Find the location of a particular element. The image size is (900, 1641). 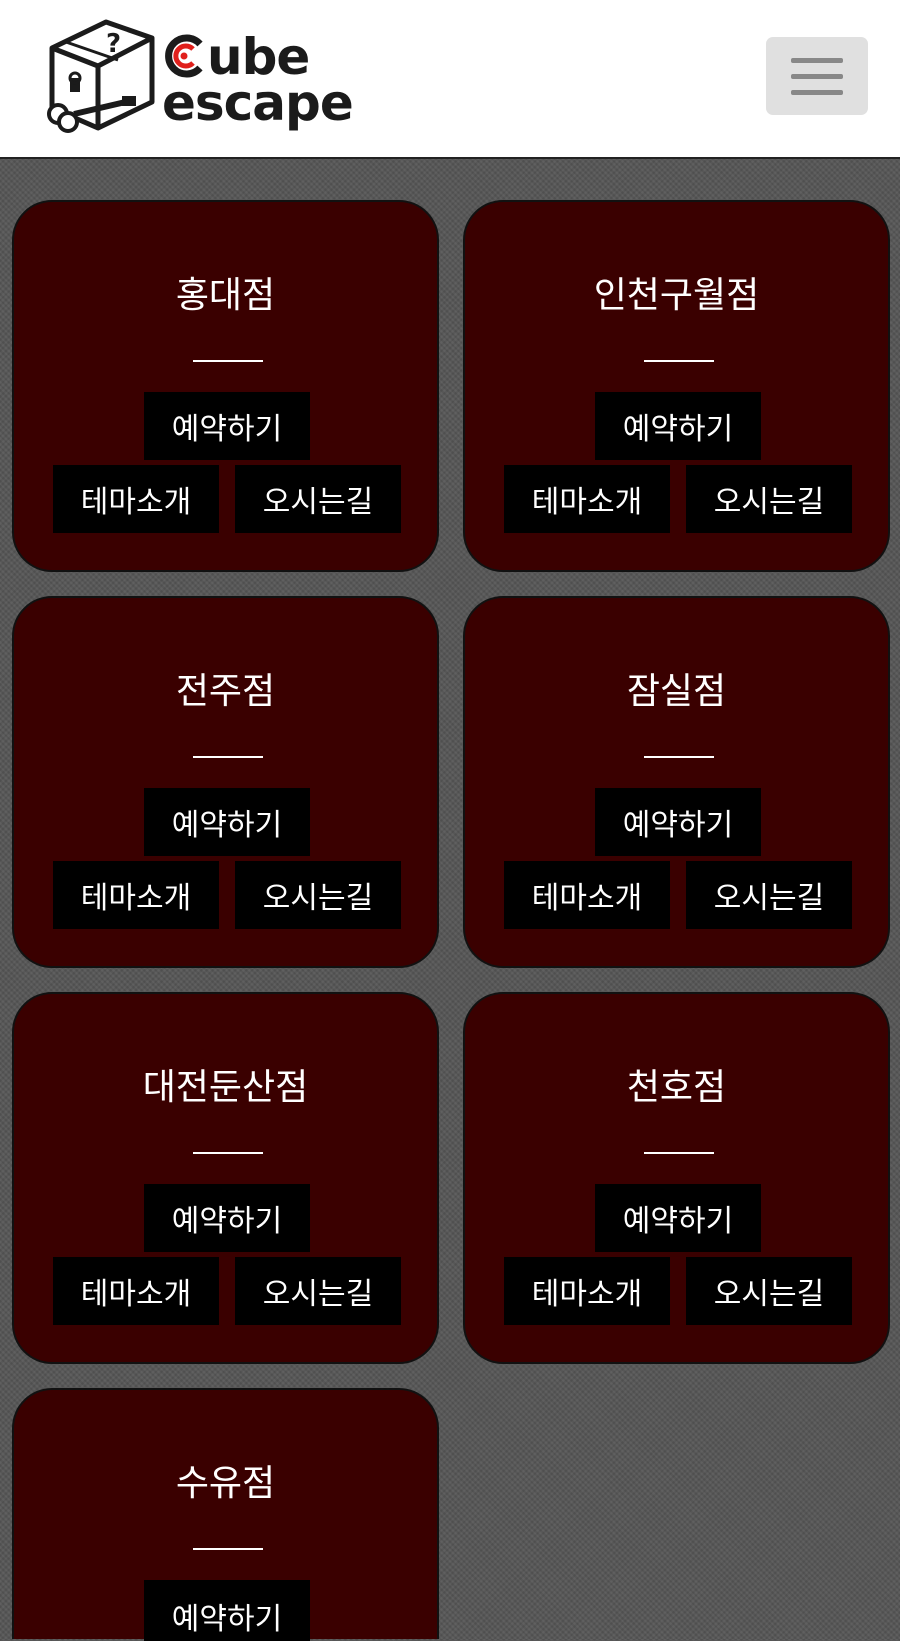

cube-escape-logo: ? ube escape is located at coordinates (199, 76).